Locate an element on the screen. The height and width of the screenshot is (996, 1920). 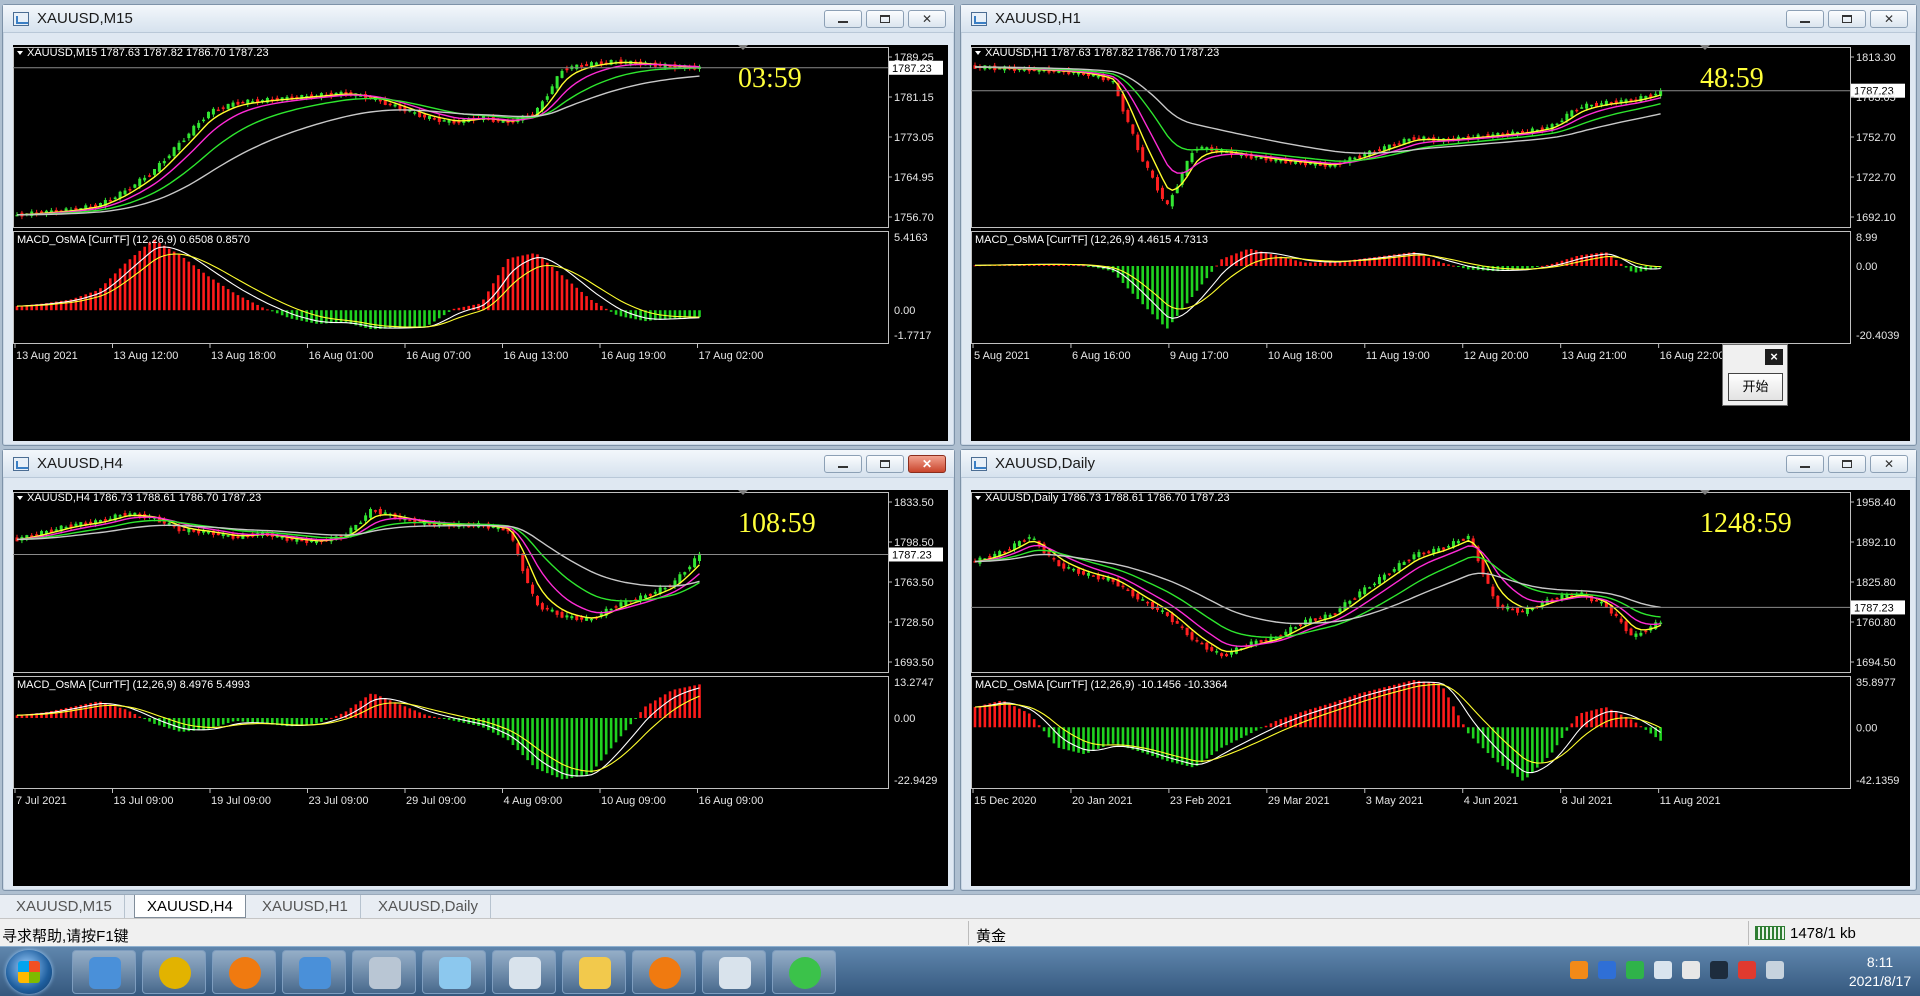
chart-tool-icon is located at coordinates (525, 973).